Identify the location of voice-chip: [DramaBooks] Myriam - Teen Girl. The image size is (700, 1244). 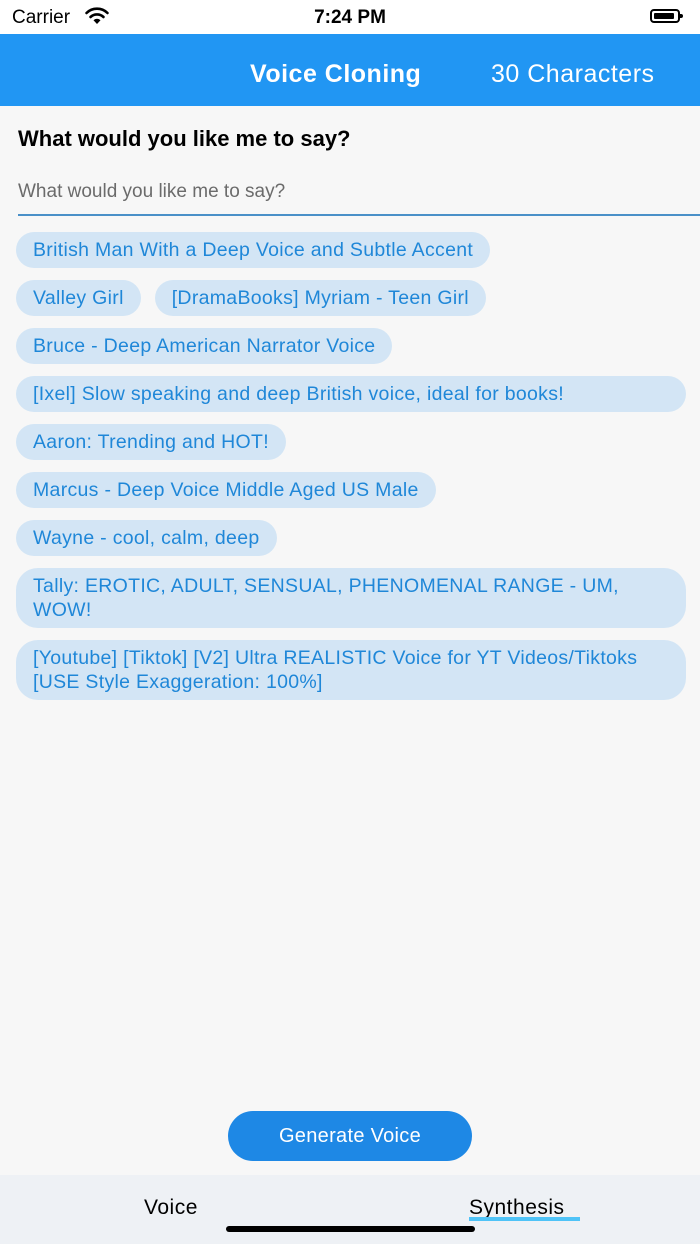
(320, 298).